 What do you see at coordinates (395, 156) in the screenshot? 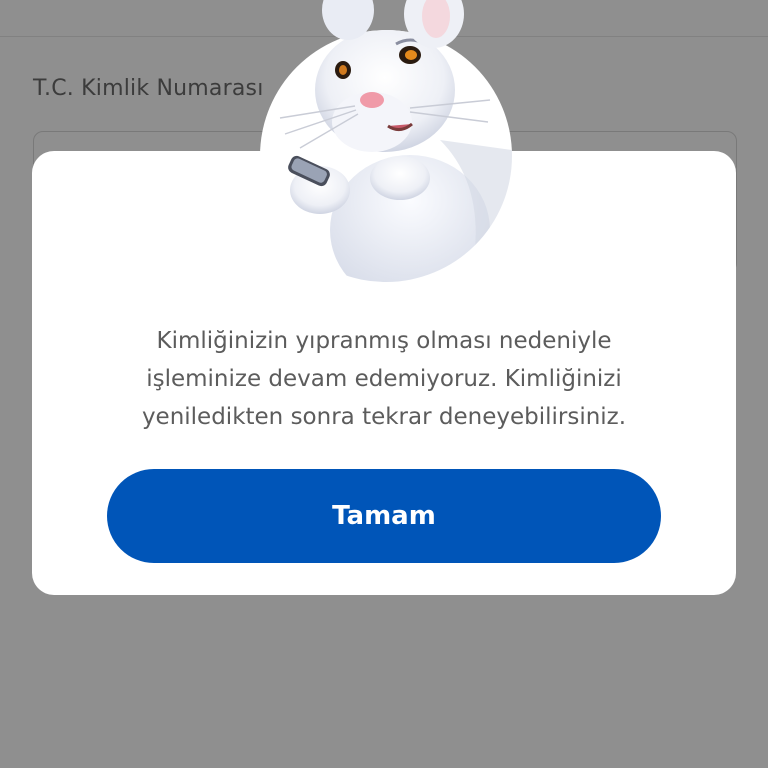
I see `rabbit-mascot-icon` at bounding box center [395, 156].